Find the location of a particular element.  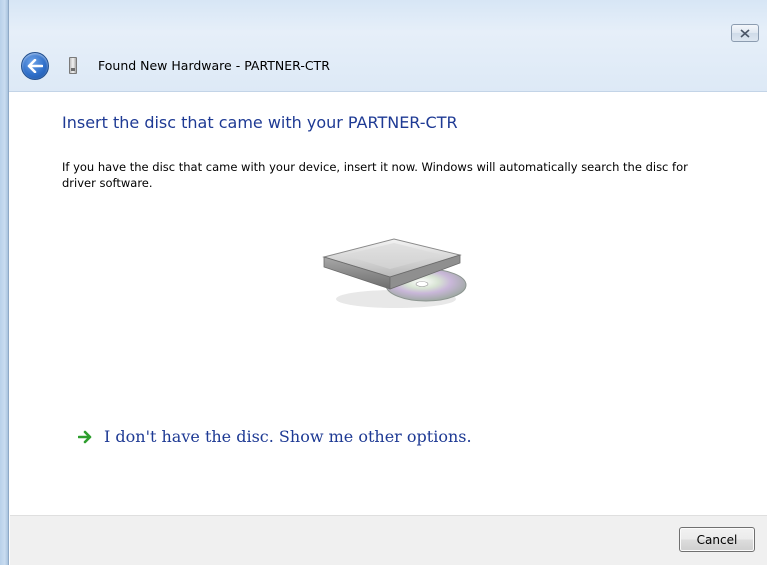

back-arrow-icon is located at coordinates (35, 66).